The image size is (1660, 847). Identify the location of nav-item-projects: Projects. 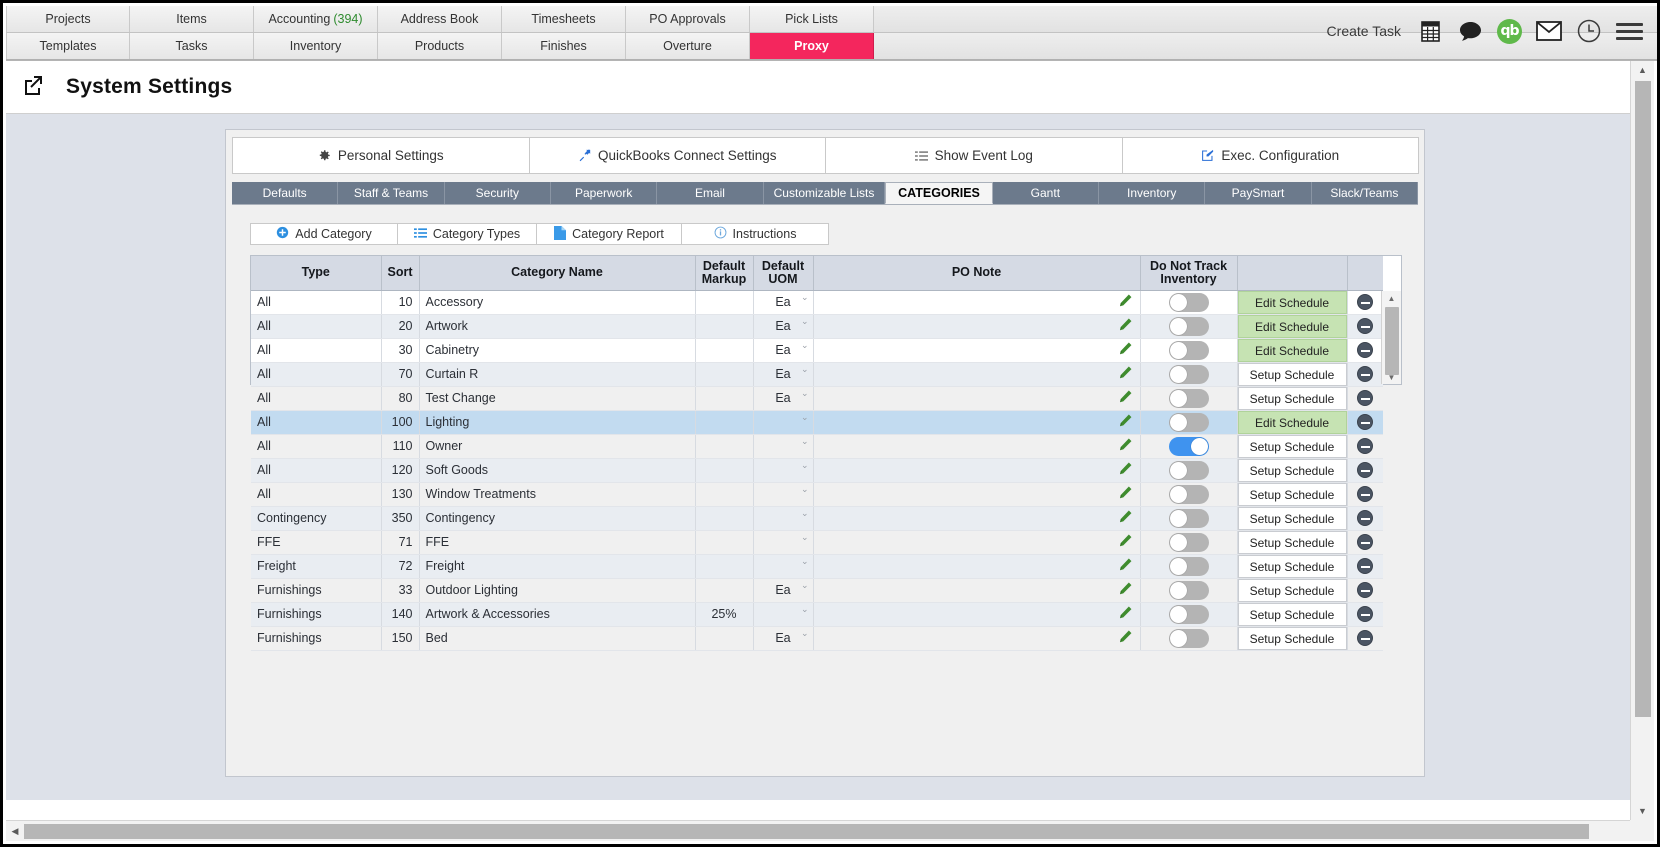
(68, 19).